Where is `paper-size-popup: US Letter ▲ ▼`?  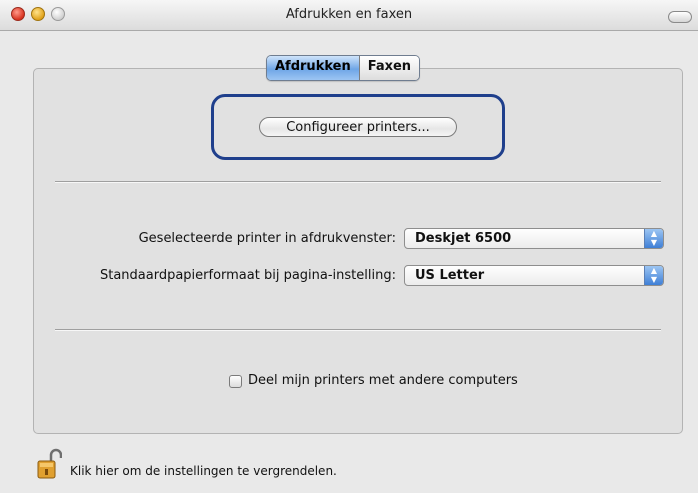
paper-size-popup: US Letter ▲ ▼ is located at coordinates (534, 275).